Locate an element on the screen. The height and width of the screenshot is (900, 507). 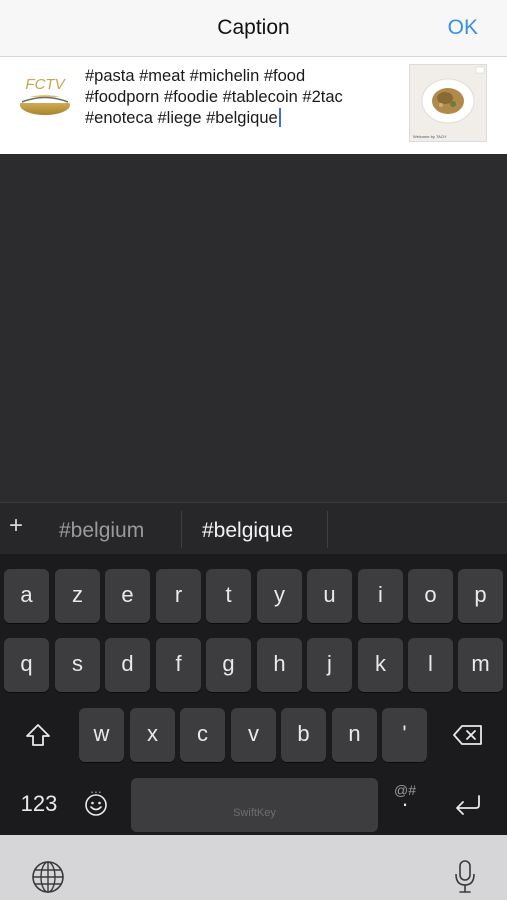
key-k: k is located at coordinates (380, 665).